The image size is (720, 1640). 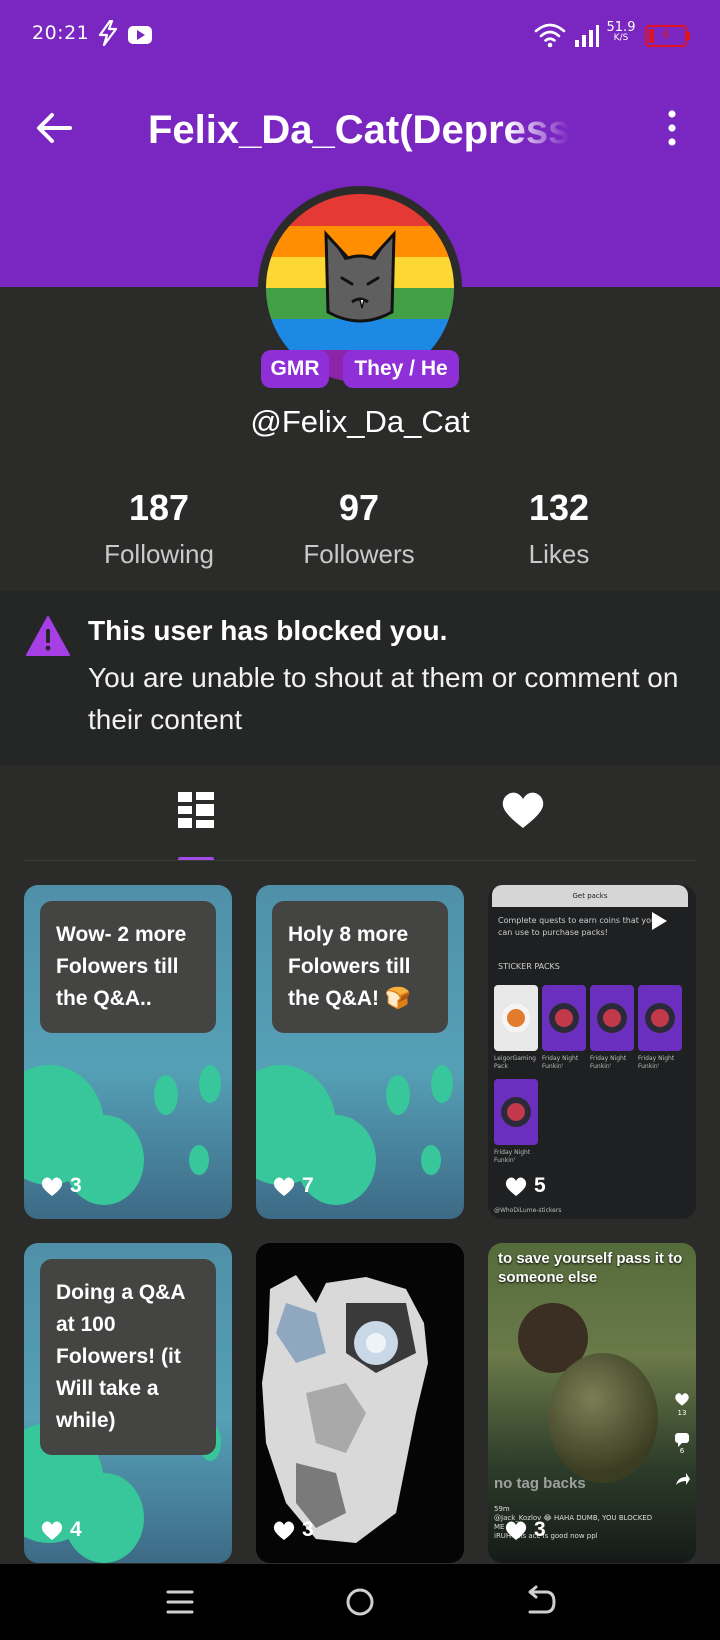 I want to click on post-card: 3, so click(x=360, y=1403).